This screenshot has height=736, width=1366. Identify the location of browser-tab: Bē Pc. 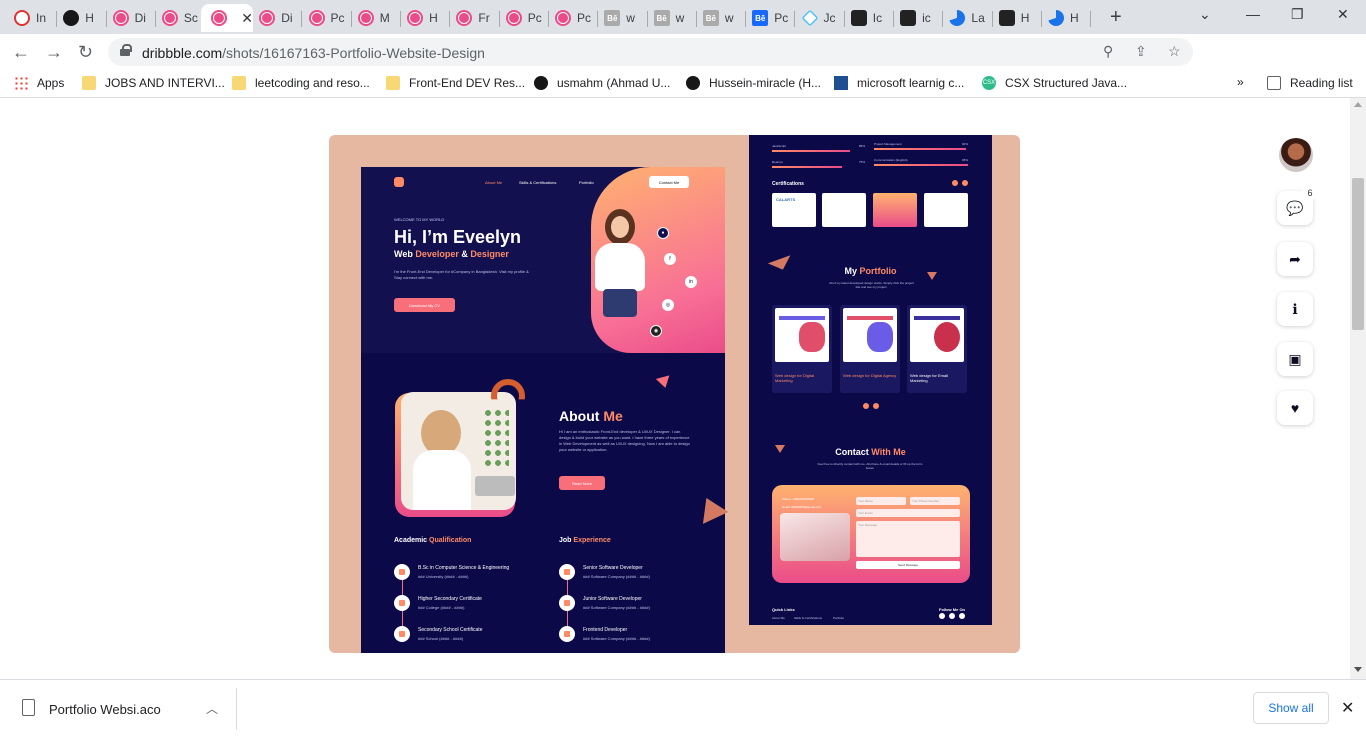
(771, 18).